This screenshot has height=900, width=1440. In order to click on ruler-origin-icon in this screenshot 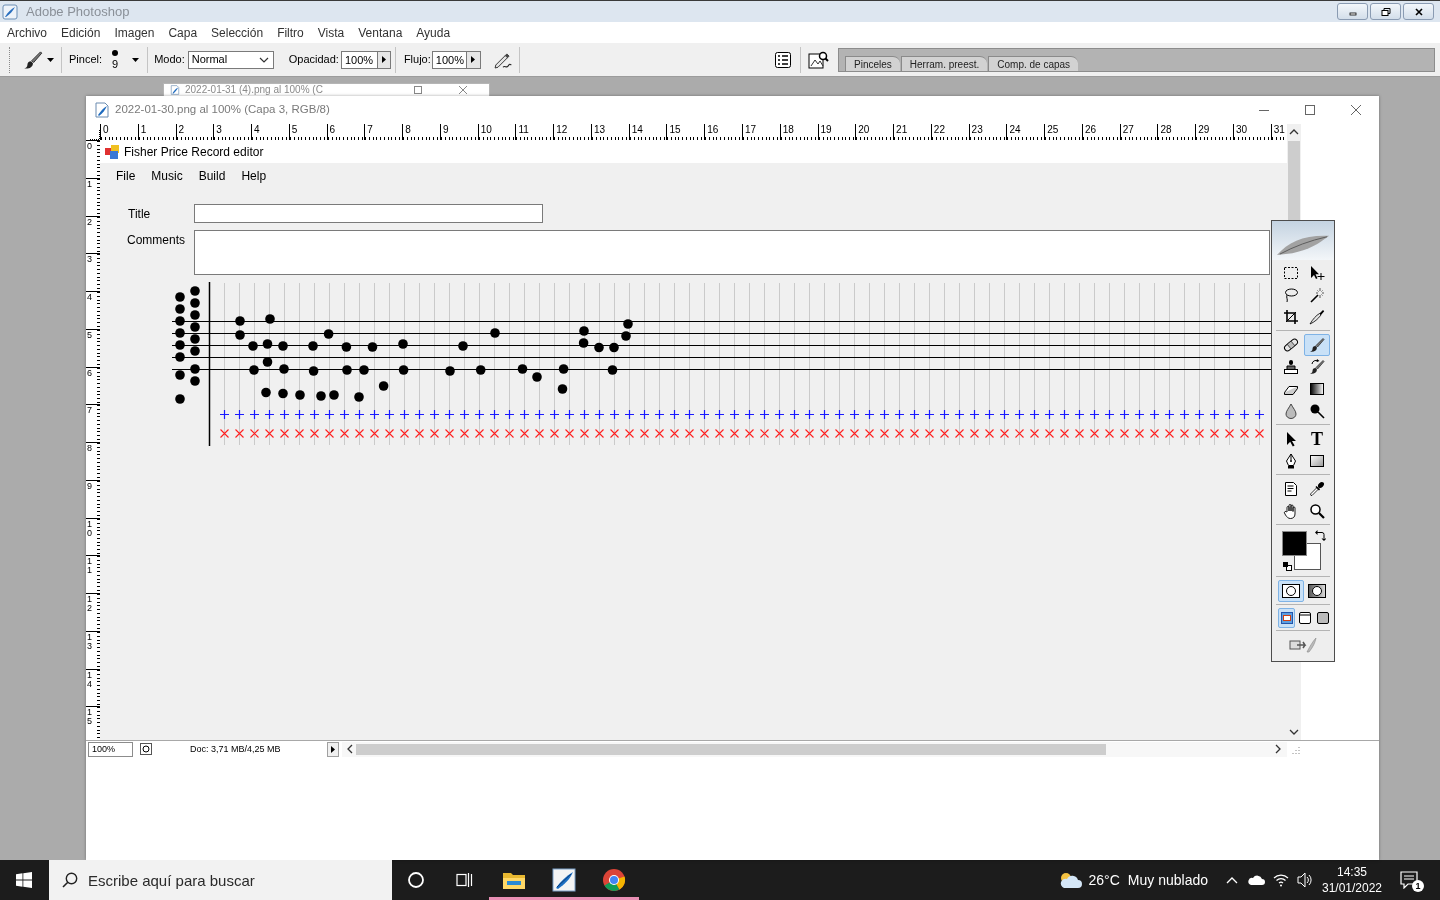, I will do `click(95, 135)`.